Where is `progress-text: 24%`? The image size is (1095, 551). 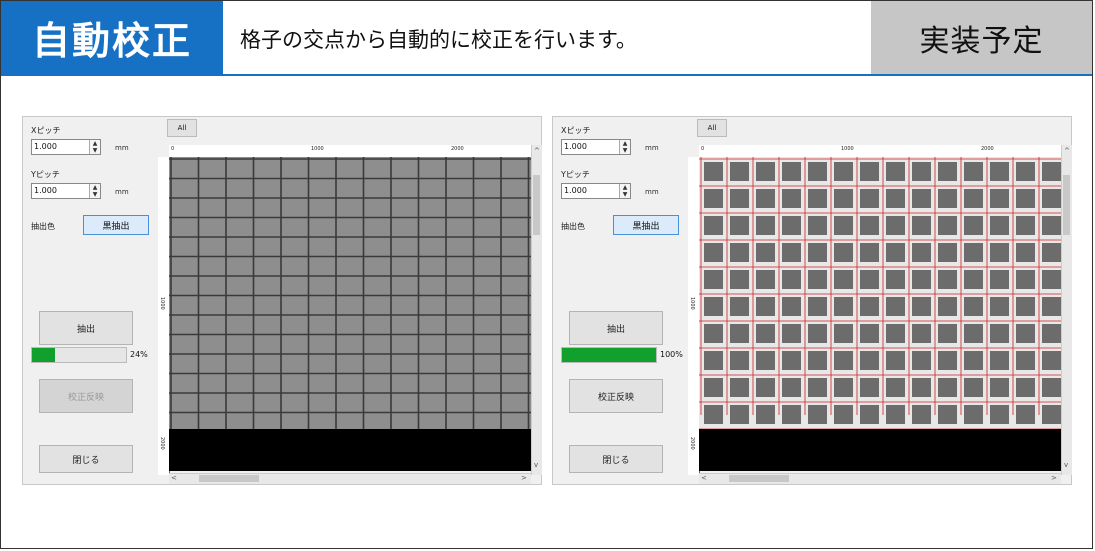 progress-text: 24% is located at coordinates (139, 354).